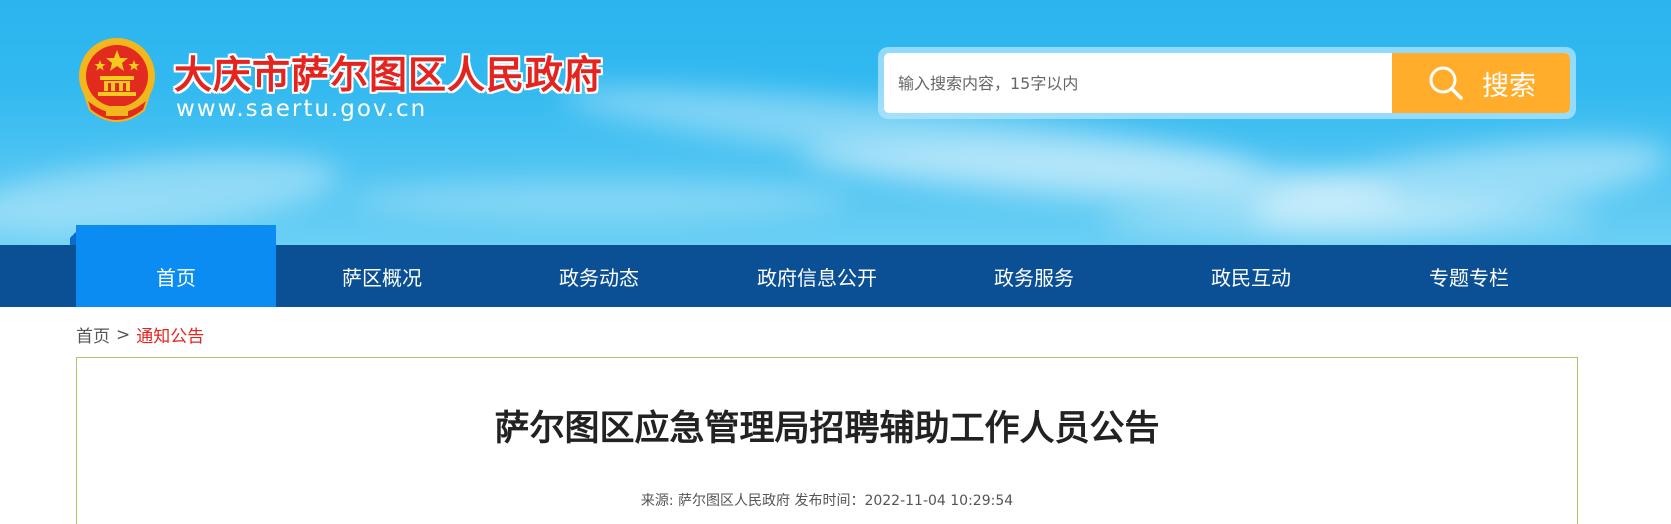  I want to click on search-button: 搜索, so click(1481, 83).